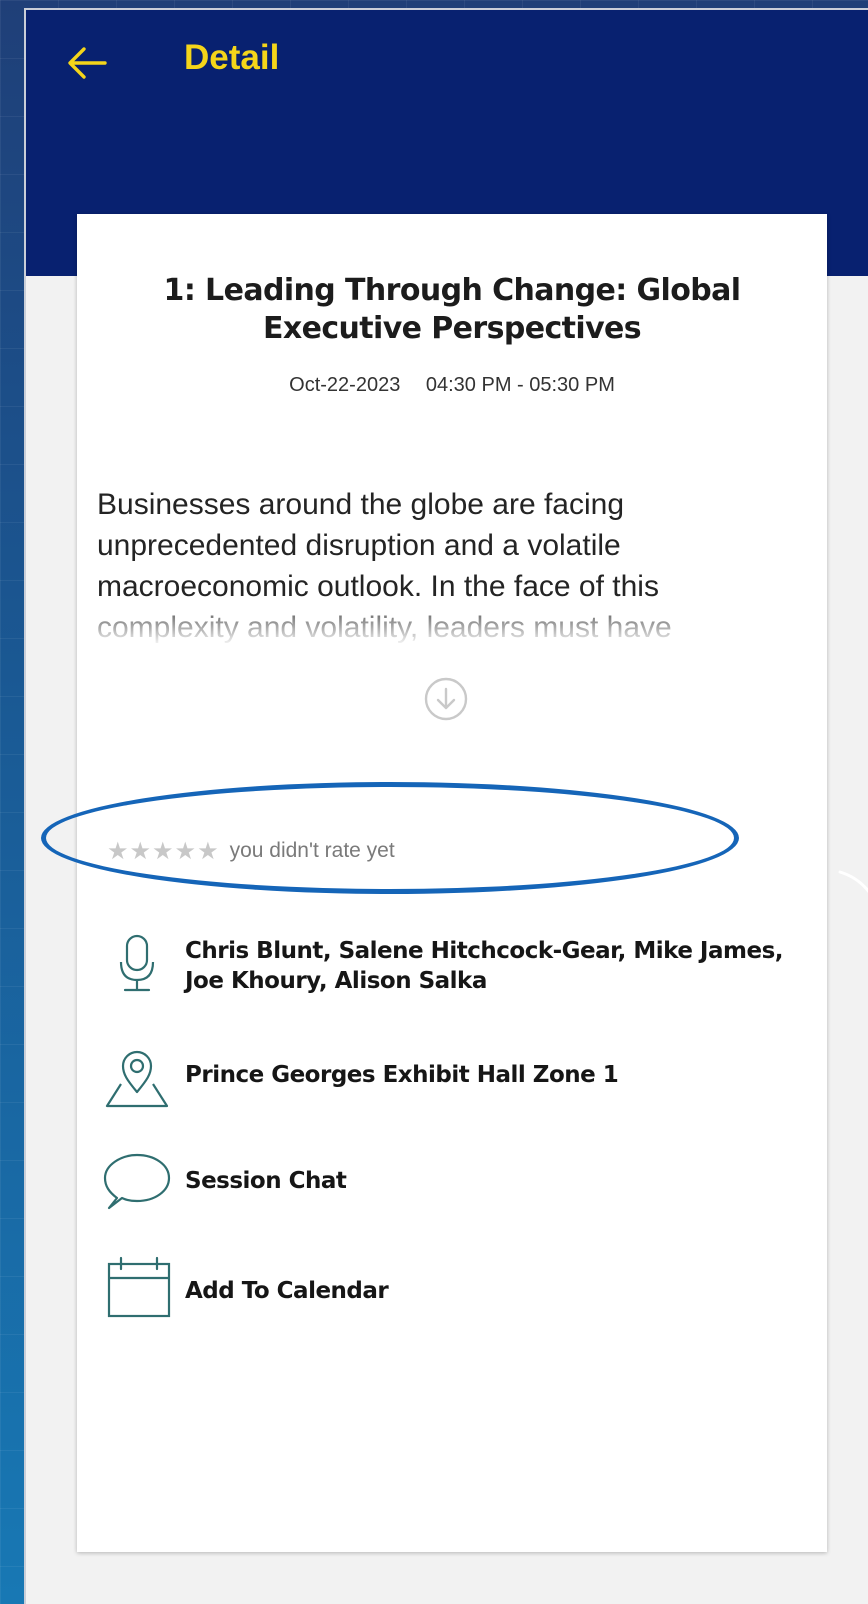 The width and height of the screenshot is (868, 1604). I want to click on session-date: Oct-22-2023, so click(345, 385).